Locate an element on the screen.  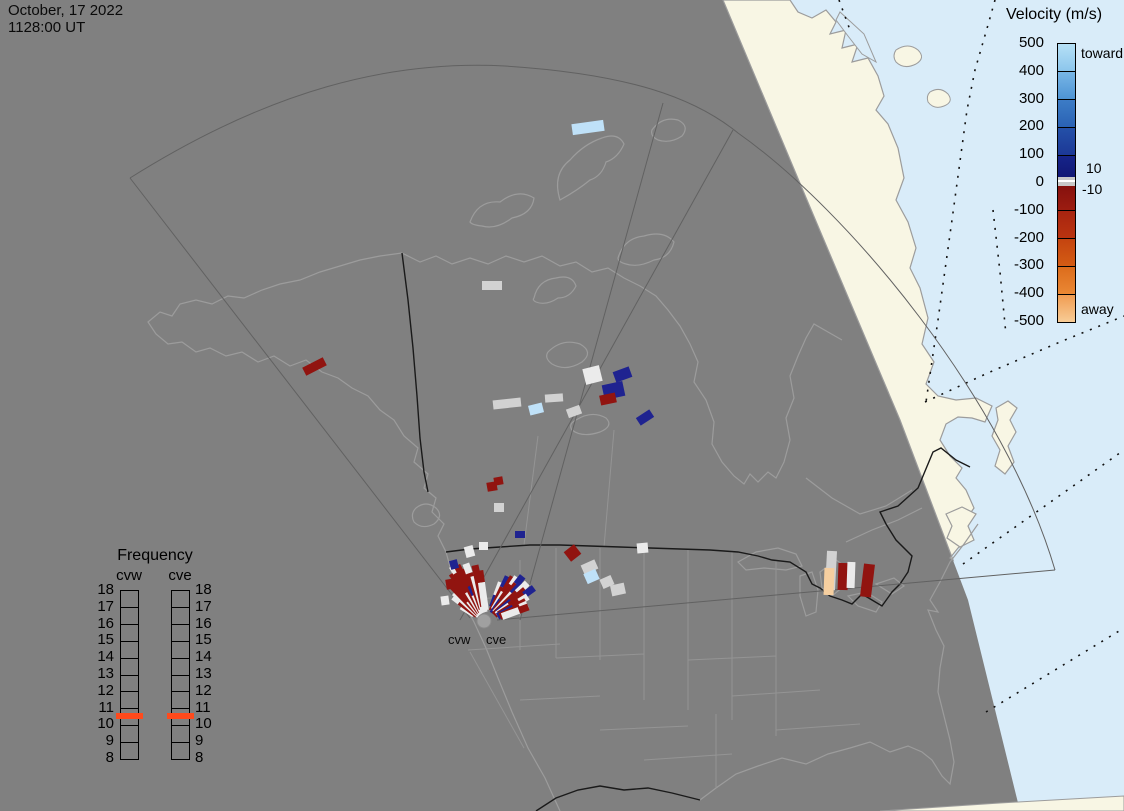
velocity-legend-title: Velocity (m/s) is located at coordinates (1054, 14).